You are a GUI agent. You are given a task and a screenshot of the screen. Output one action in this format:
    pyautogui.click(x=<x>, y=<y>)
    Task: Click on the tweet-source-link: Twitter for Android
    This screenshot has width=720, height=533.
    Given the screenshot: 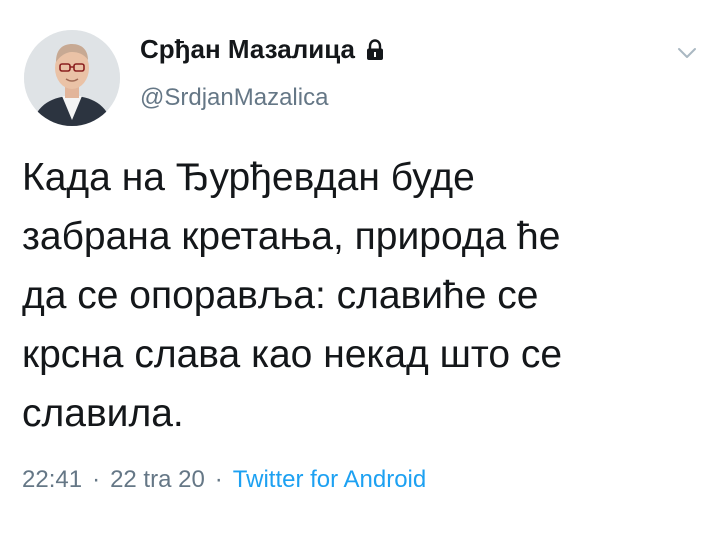 What is the action you would take?
    pyautogui.click(x=329, y=479)
    